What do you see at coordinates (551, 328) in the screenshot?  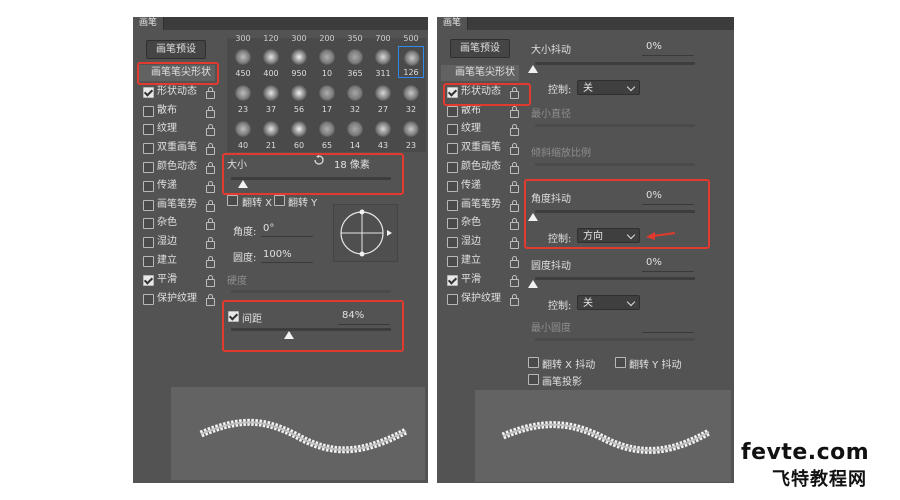 I see `min-roundness-label: 最小圆度` at bounding box center [551, 328].